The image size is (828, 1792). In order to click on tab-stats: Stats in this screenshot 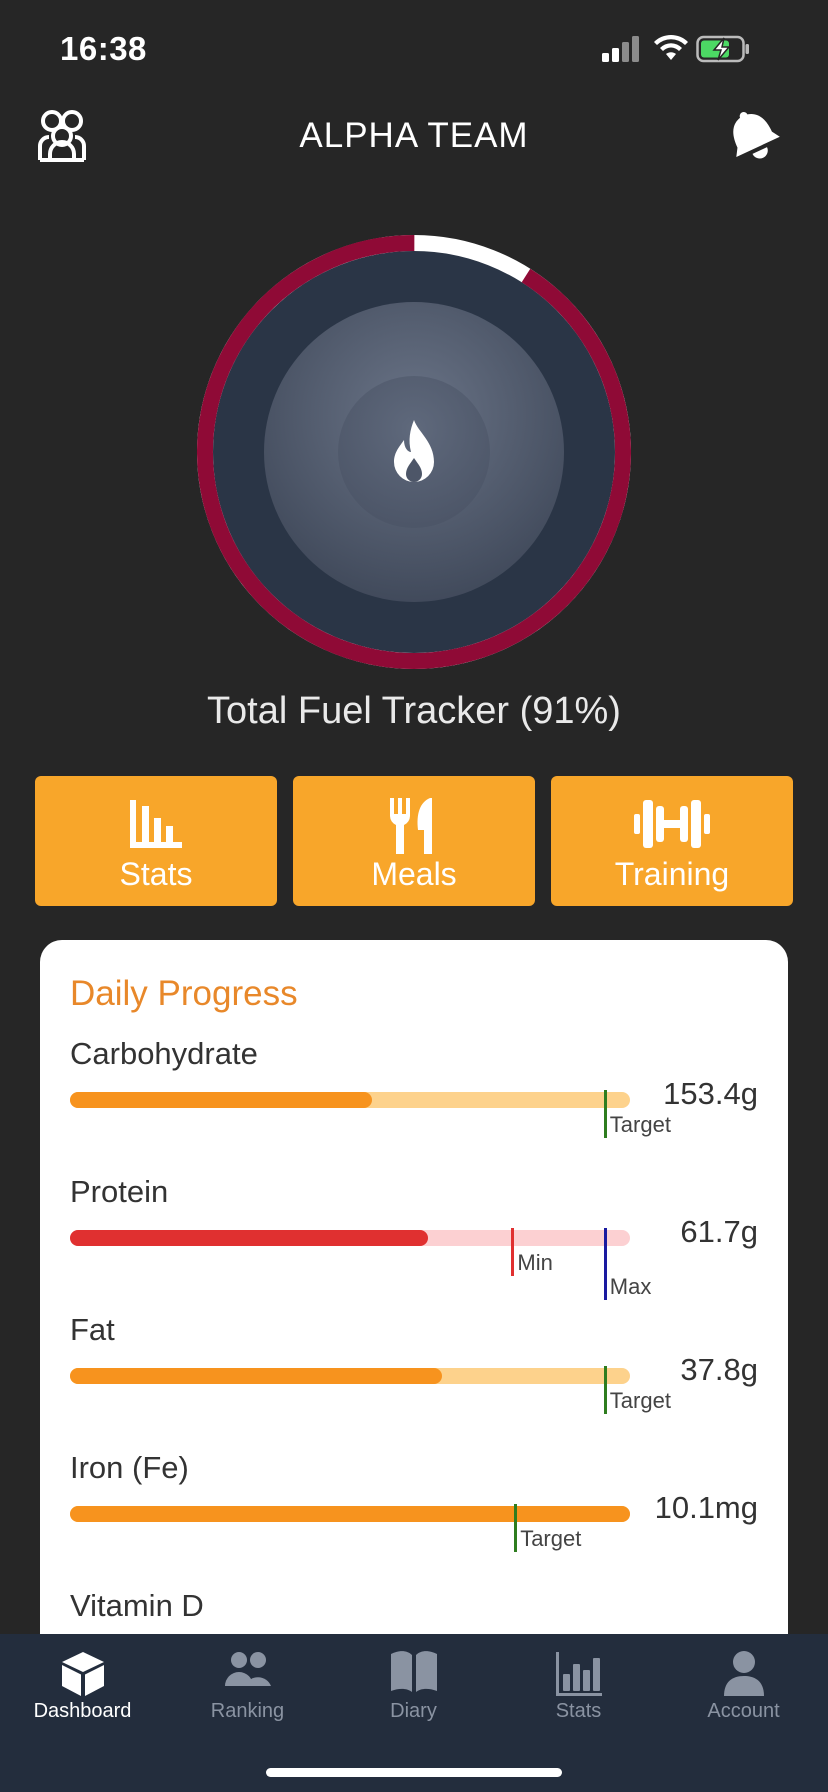, I will do `click(578, 1689)`.